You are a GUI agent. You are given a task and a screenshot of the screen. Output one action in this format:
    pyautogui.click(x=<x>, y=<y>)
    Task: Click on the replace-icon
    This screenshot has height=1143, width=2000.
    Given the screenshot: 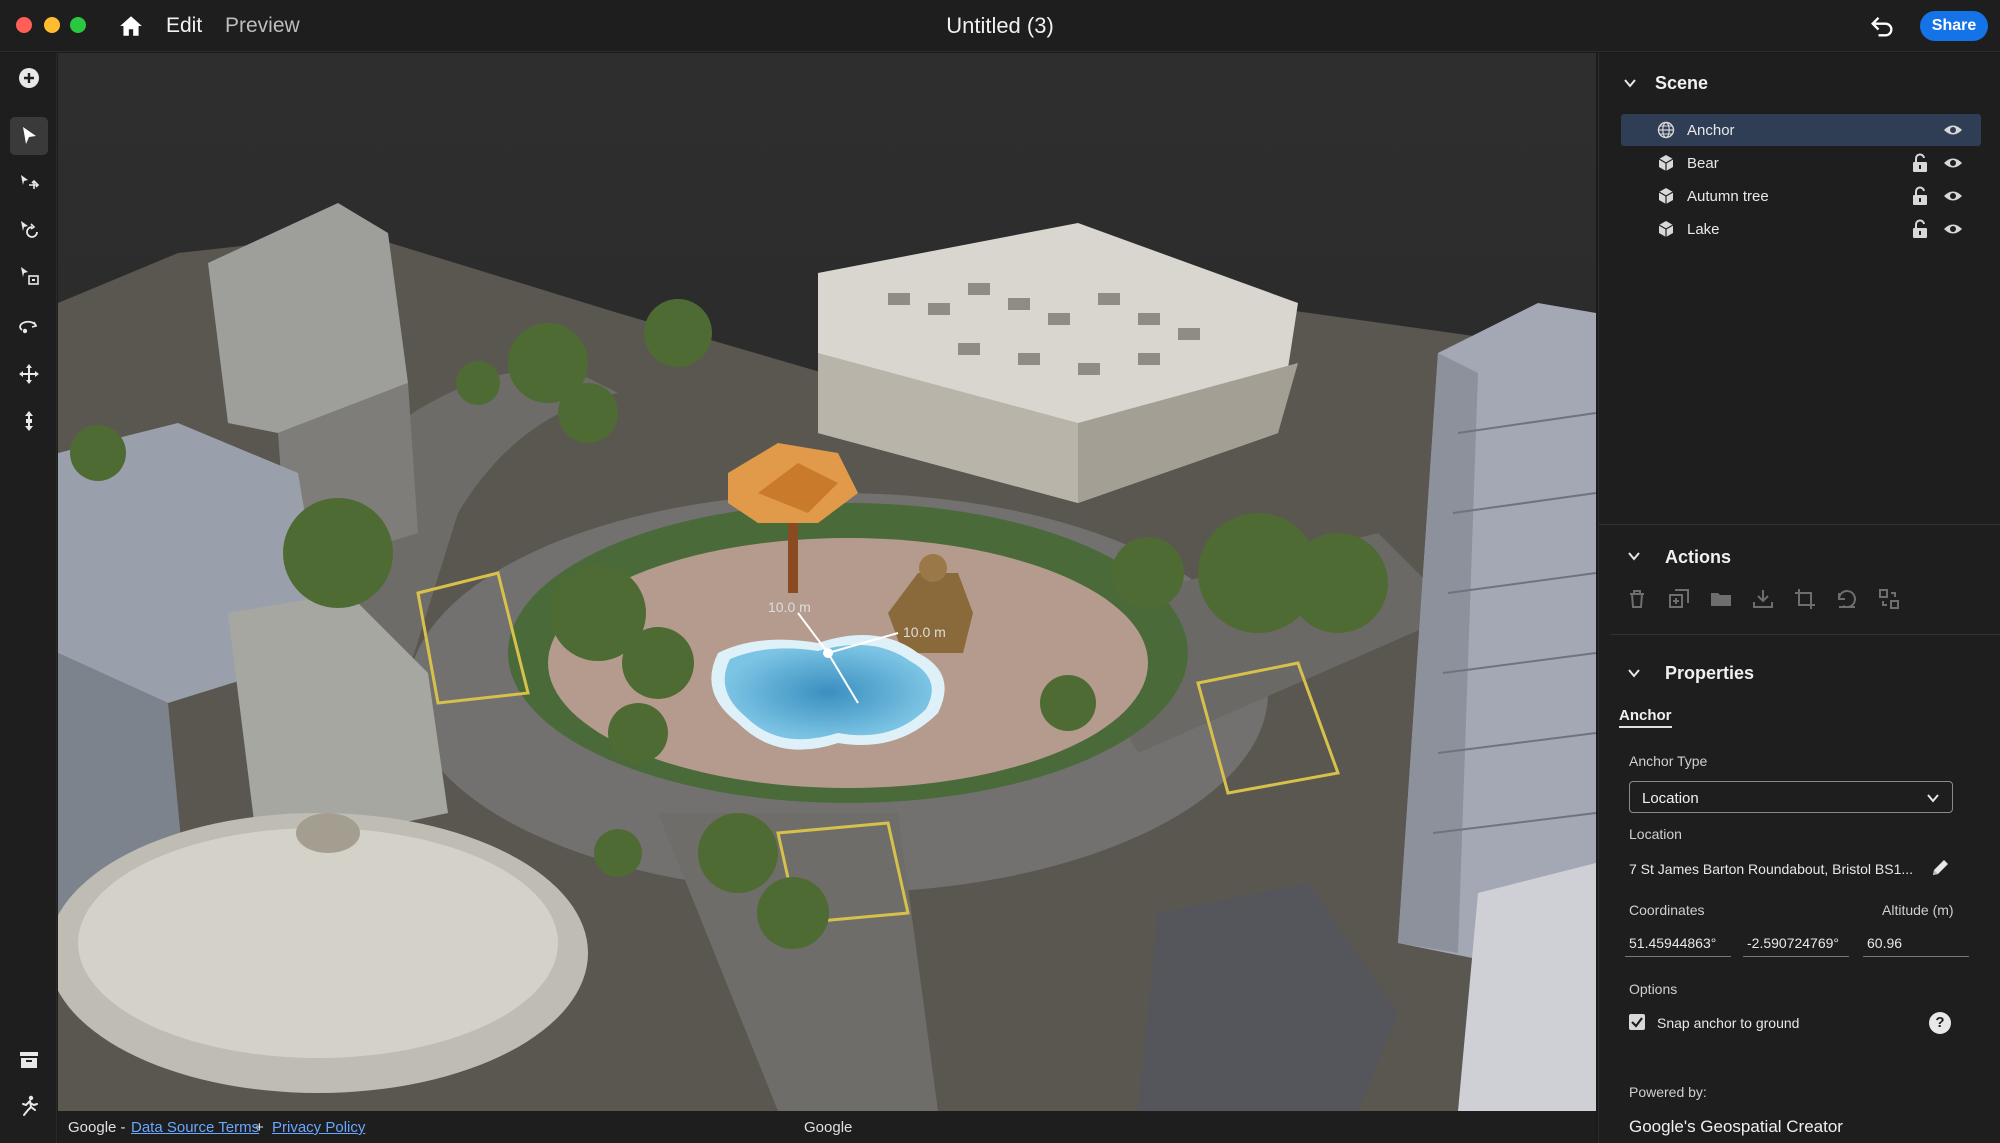 What is the action you would take?
    pyautogui.click(x=1889, y=599)
    